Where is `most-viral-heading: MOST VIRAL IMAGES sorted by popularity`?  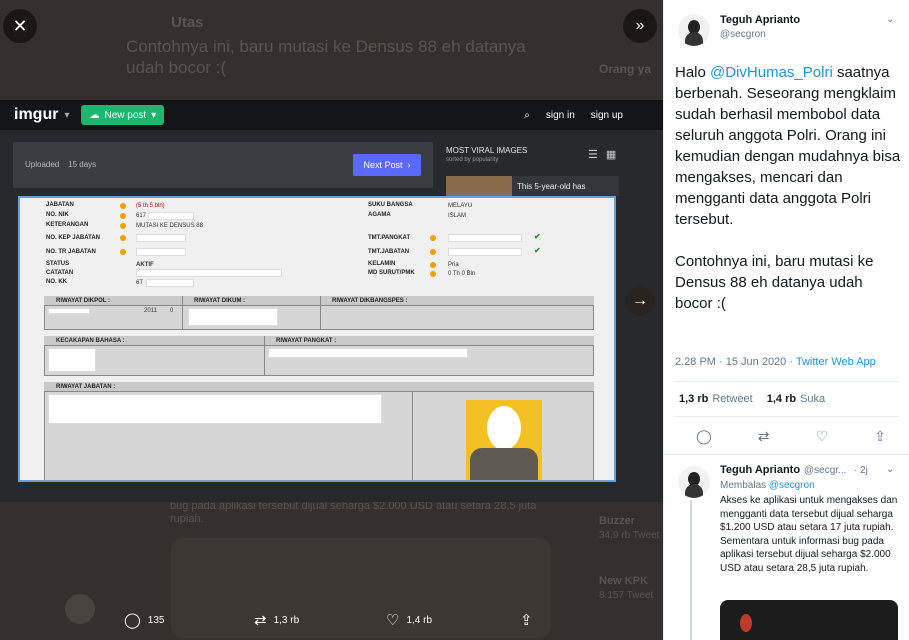 most-viral-heading: MOST VIRAL IMAGES sorted by popularity is located at coordinates (487, 154).